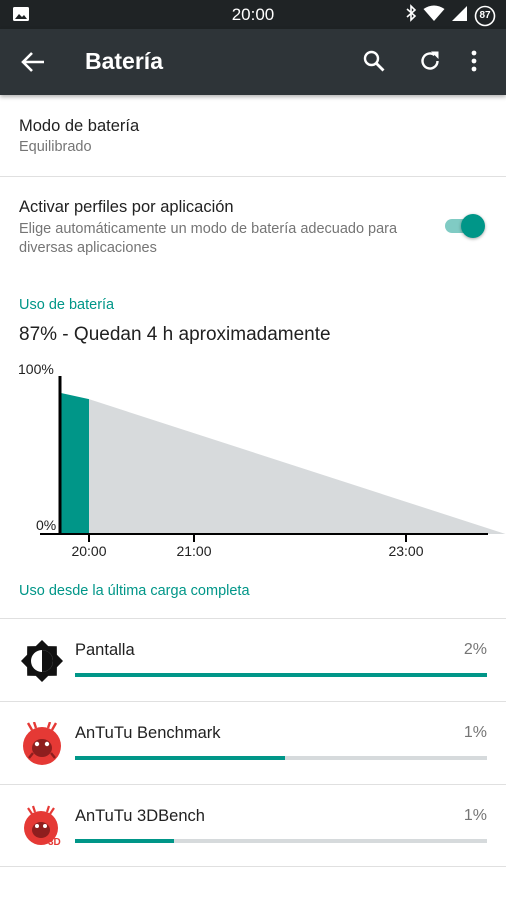 This screenshot has width=506, height=900. I want to click on usage-since-charge-header: Uso desde la última carga completa, so click(134, 591).